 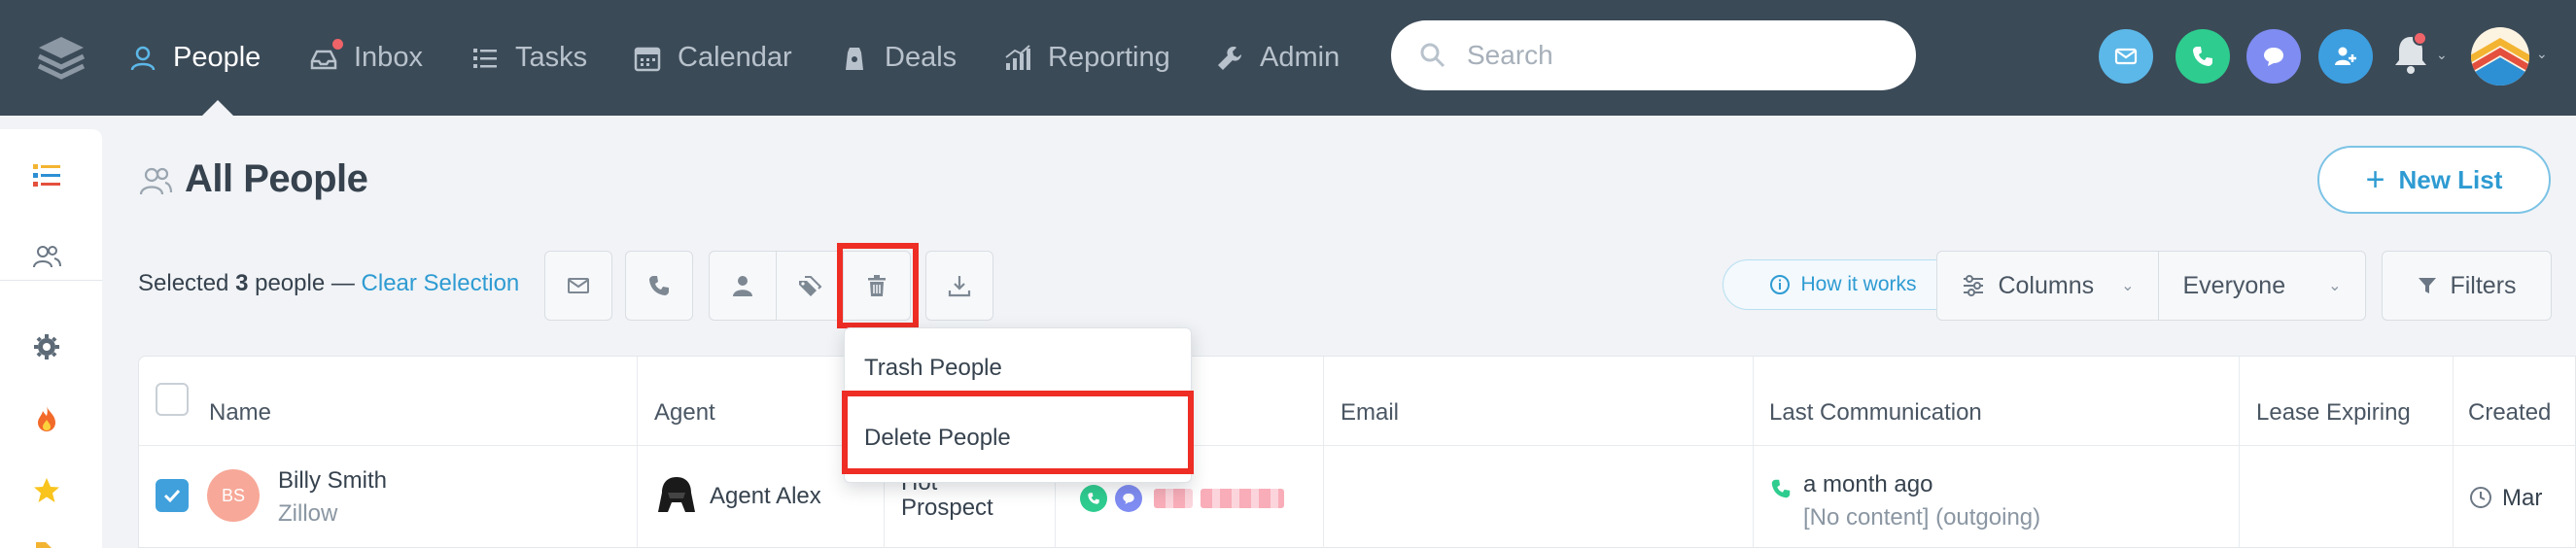 What do you see at coordinates (47, 490) in the screenshot?
I see `star-icon` at bounding box center [47, 490].